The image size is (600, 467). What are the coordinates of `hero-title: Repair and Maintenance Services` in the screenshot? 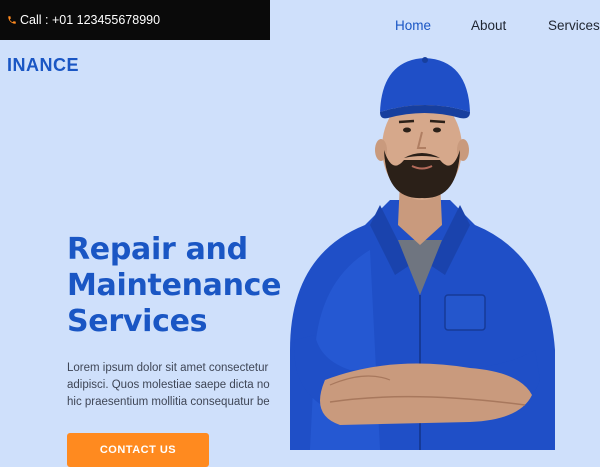 It's located at (182, 286).